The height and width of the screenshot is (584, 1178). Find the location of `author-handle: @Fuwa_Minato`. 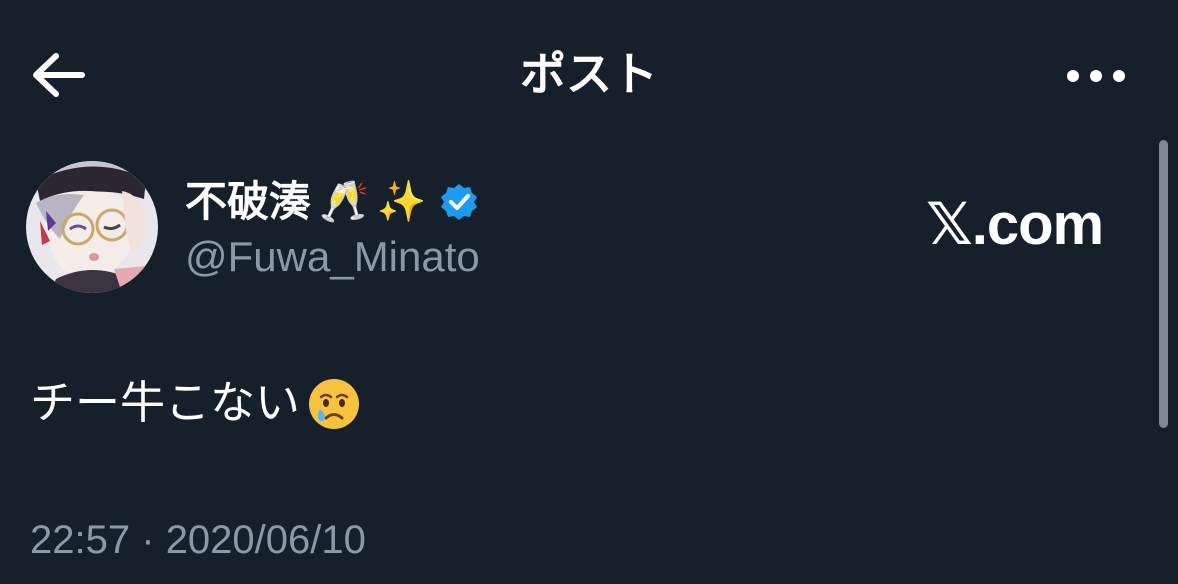

author-handle: @Fuwa_Minato is located at coordinates (332, 257).